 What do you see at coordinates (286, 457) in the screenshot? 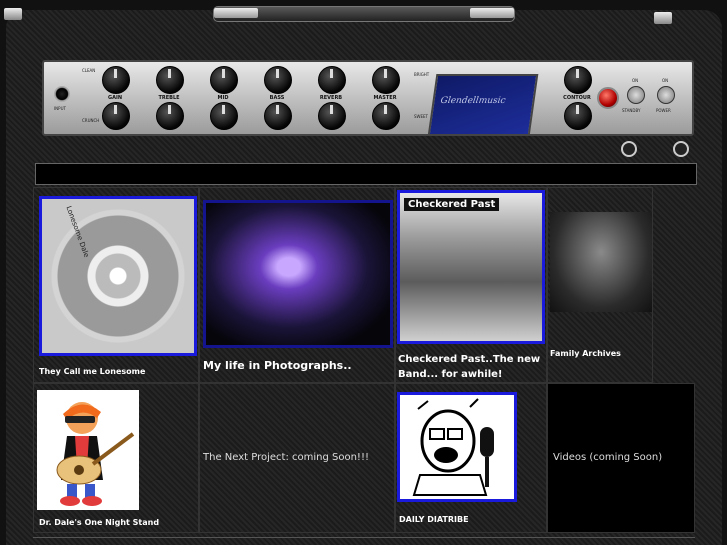
I see `tile-caption: The Next Project: coming Soon!!!` at bounding box center [286, 457].